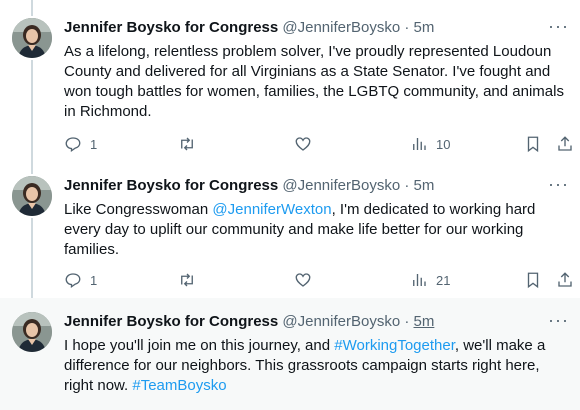 Image resolution: width=580 pixels, height=410 pixels. What do you see at coordinates (443, 144) in the screenshot?
I see `views-count: 10` at bounding box center [443, 144].